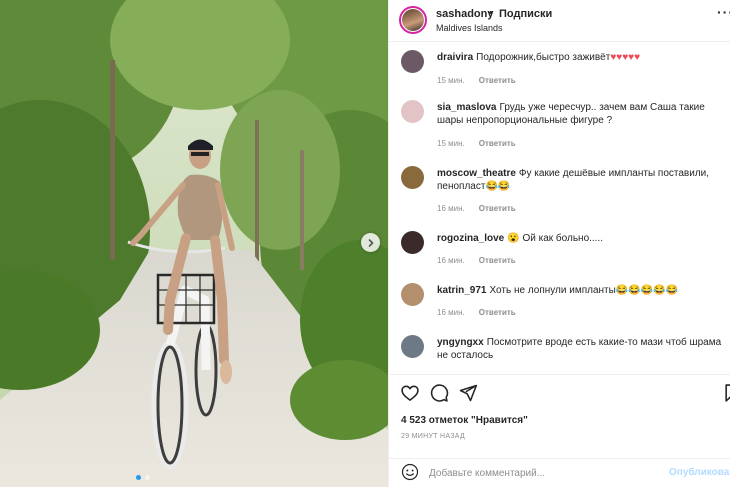 The height and width of the screenshot is (487, 730). Describe the element at coordinates (525, 14) in the screenshot. I see `follow-status-button: Подписки` at that location.